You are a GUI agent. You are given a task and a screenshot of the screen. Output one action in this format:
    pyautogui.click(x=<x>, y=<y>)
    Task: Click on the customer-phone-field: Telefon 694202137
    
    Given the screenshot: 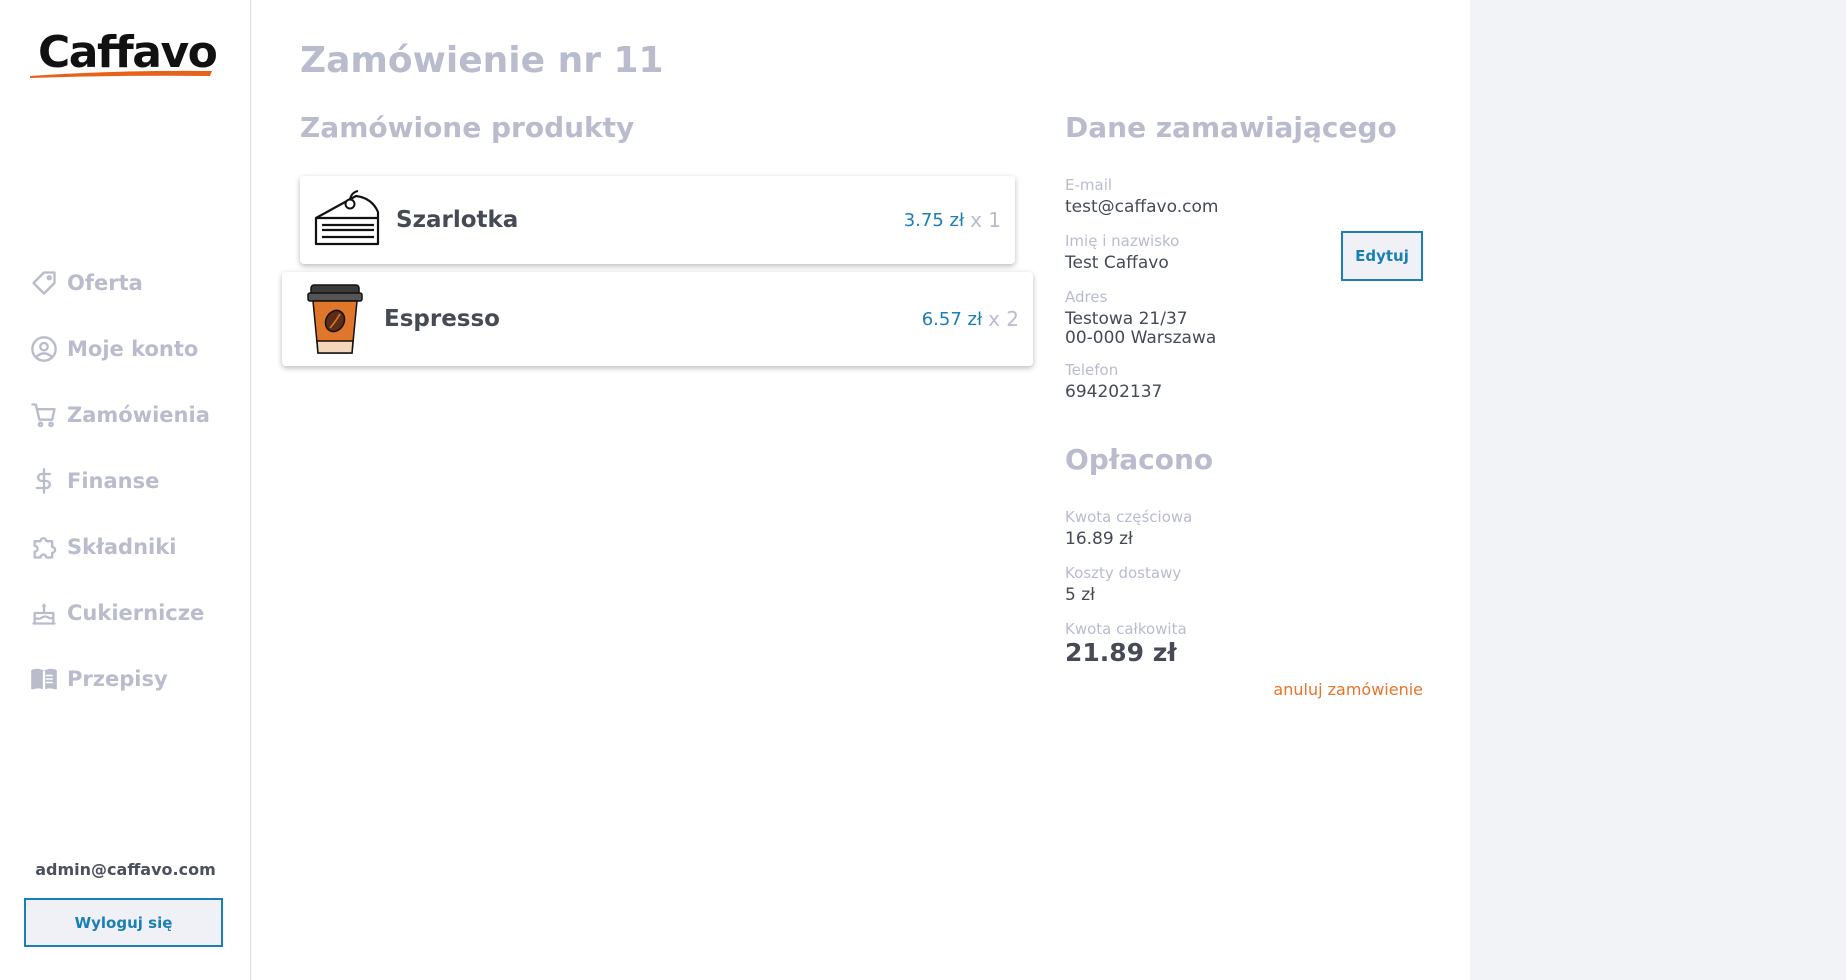 What is the action you would take?
    pyautogui.click(x=1113, y=381)
    